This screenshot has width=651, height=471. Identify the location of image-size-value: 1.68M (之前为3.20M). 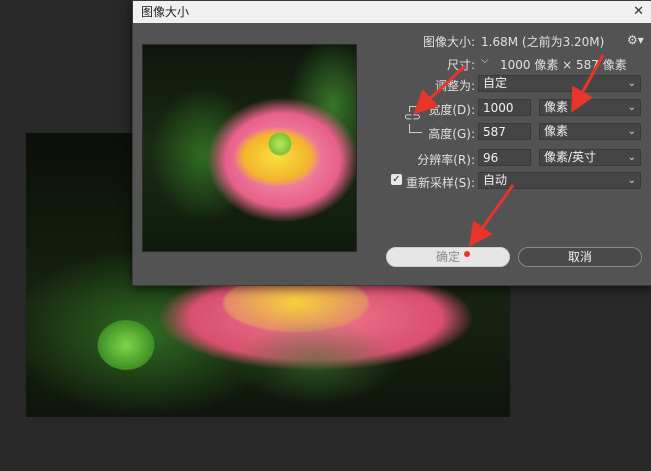
(543, 42).